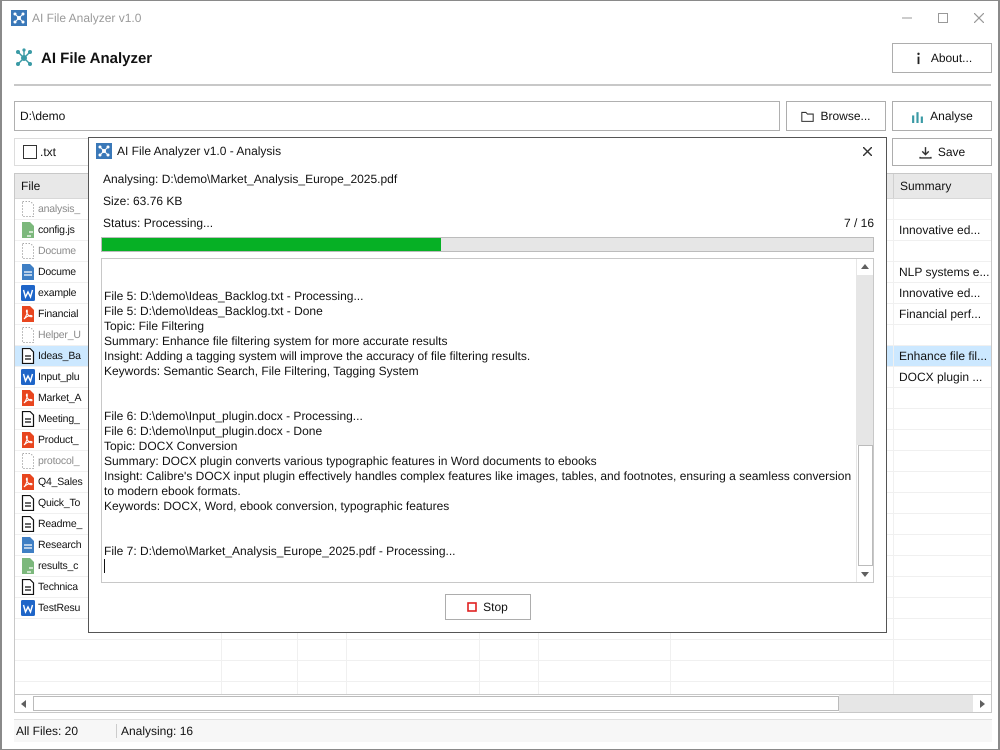 Image resolution: width=1000 pixels, height=750 pixels. What do you see at coordinates (59, 419) in the screenshot?
I see `file-name: Meeting_` at bounding box center [59, 419].